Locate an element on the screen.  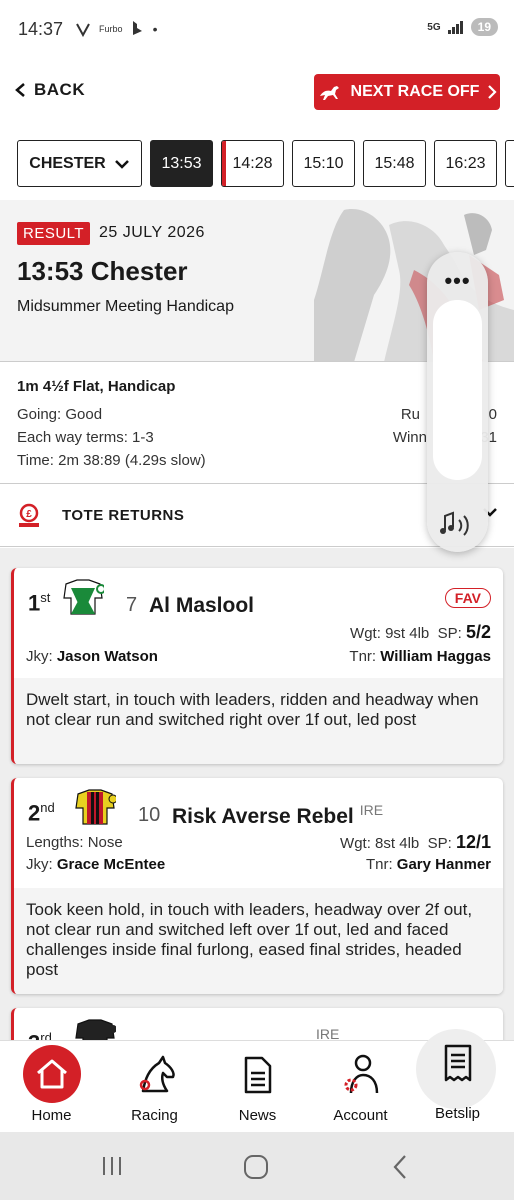
nav-betslip-label: Betslip is located at coordinates (457, 1113).